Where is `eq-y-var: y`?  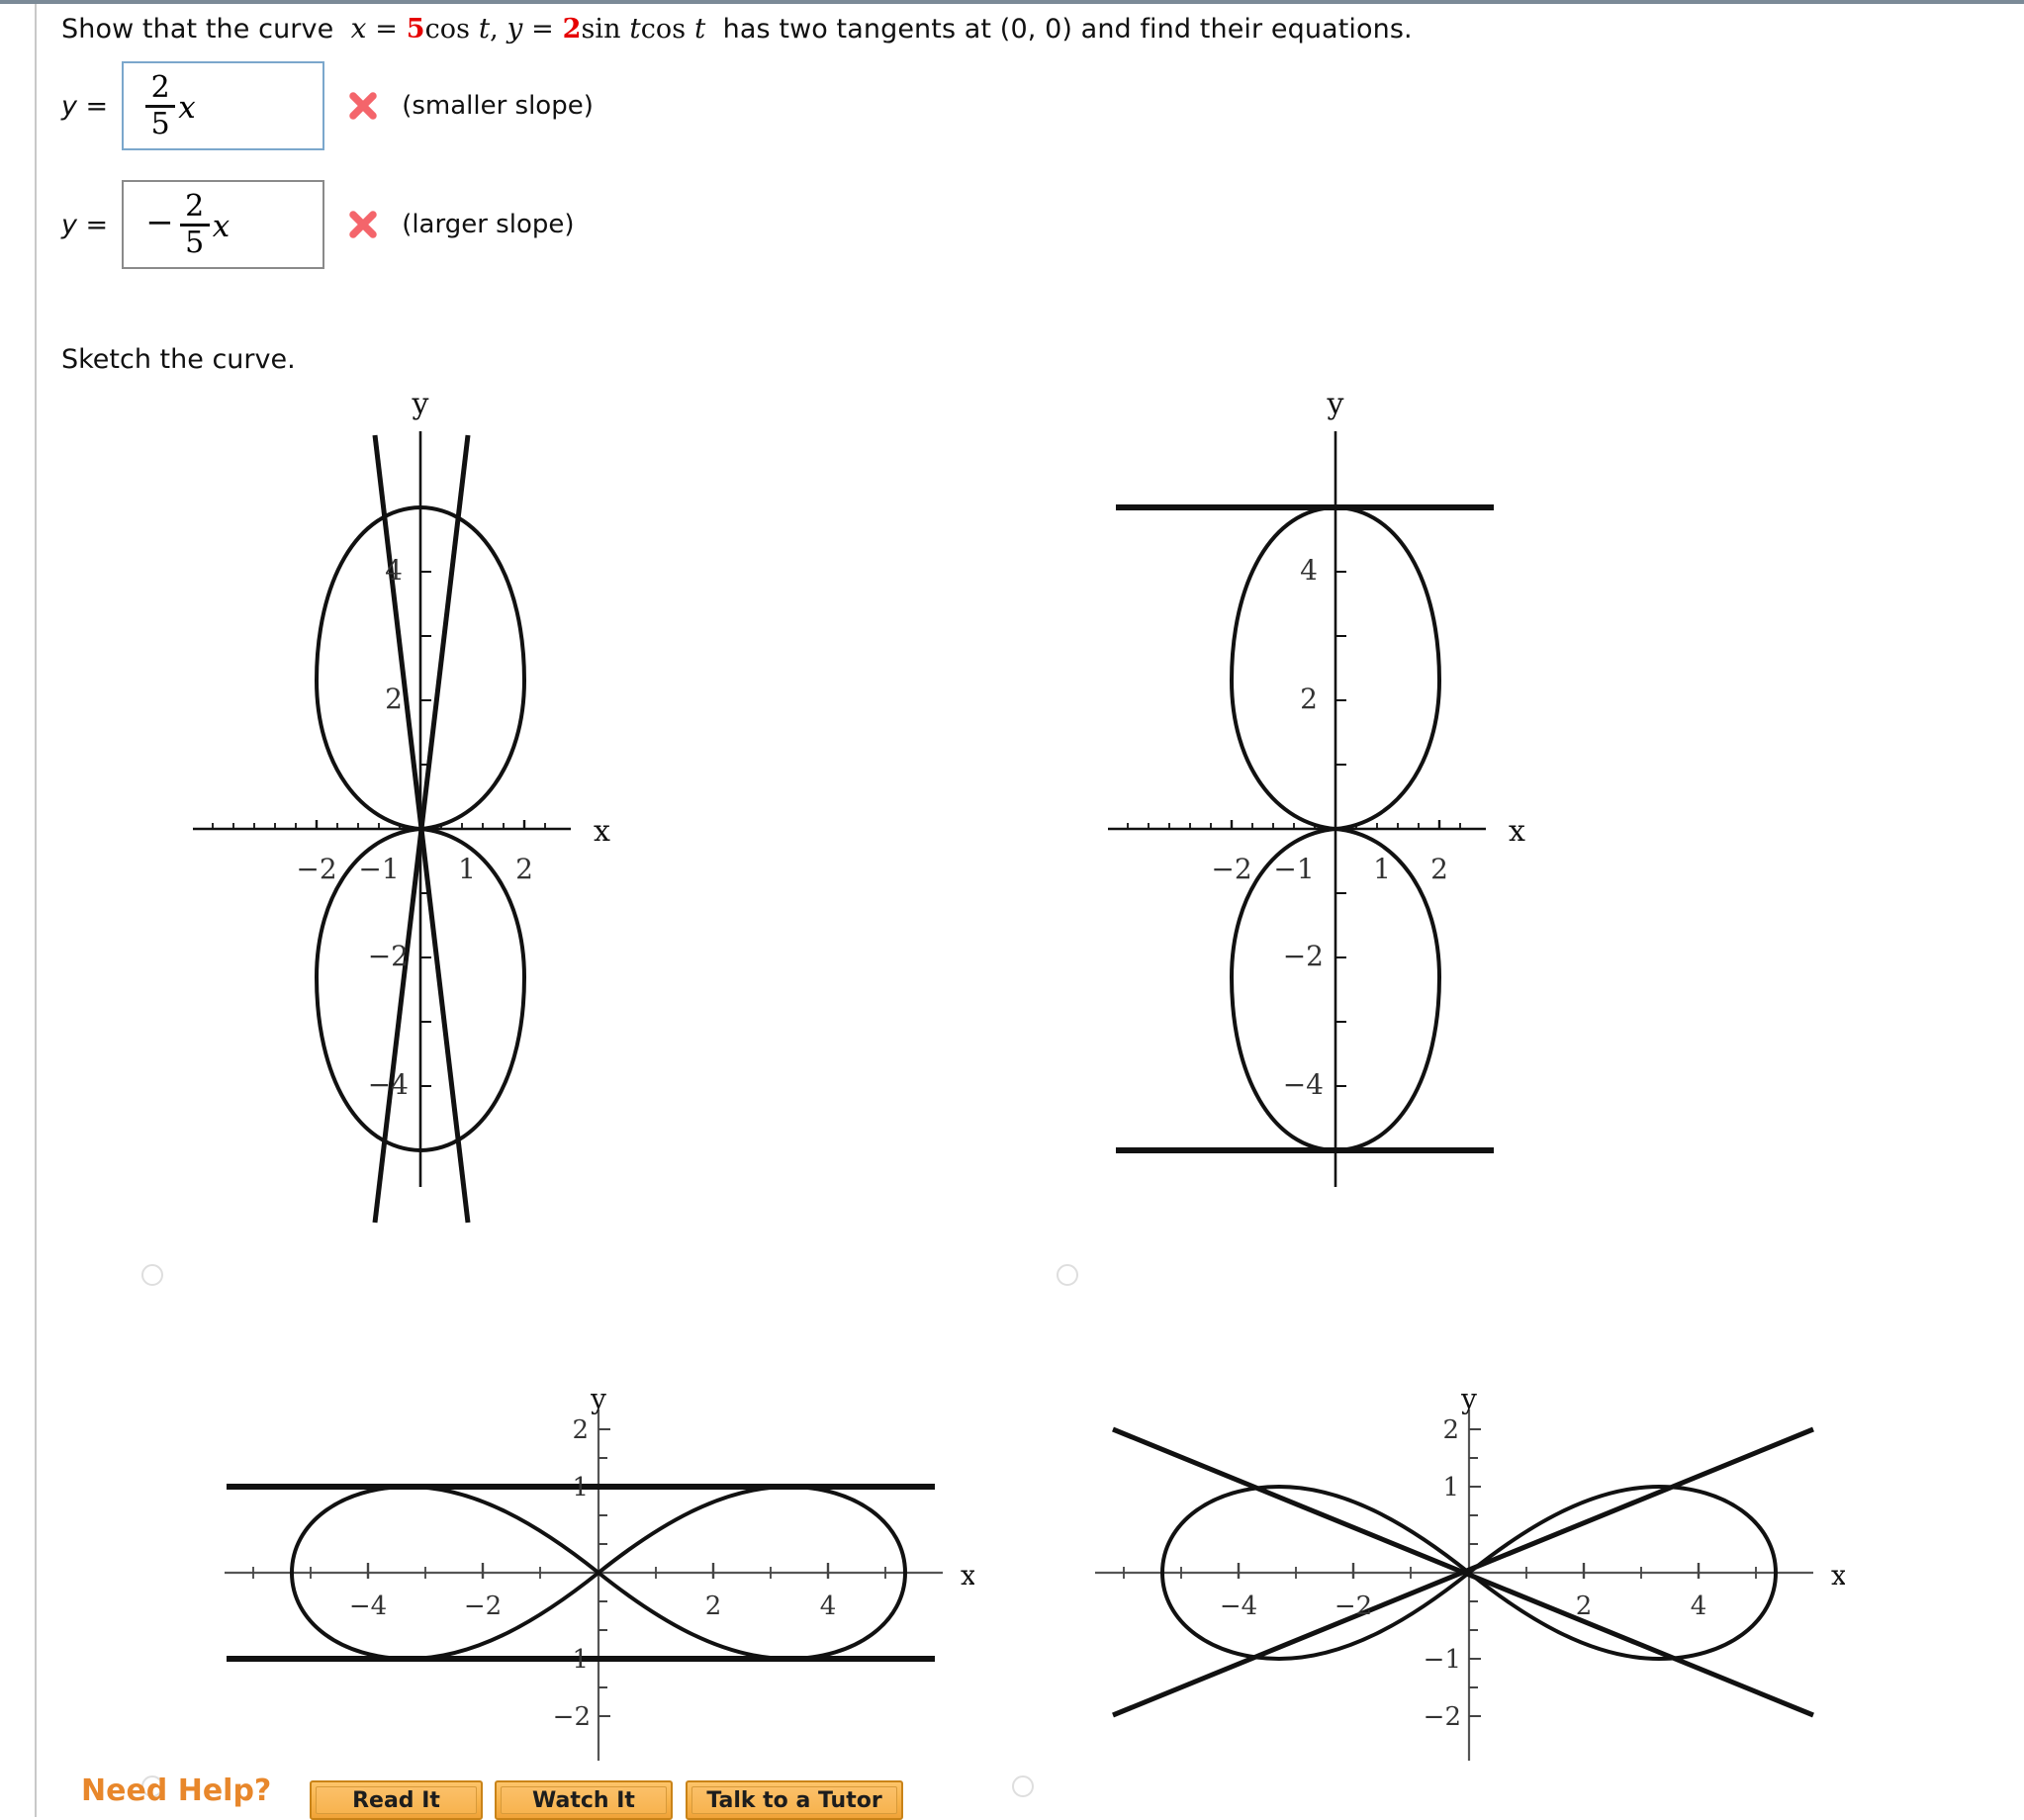 eq-y-var: y is located at coordinates (514, 28).